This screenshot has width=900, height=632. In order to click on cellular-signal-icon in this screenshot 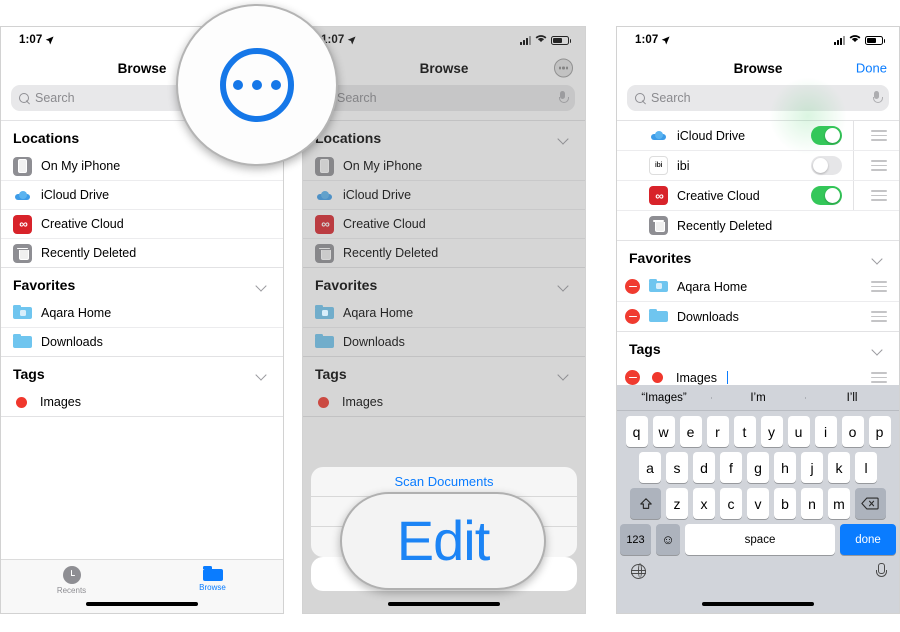, I will do `click(525, 40)`.